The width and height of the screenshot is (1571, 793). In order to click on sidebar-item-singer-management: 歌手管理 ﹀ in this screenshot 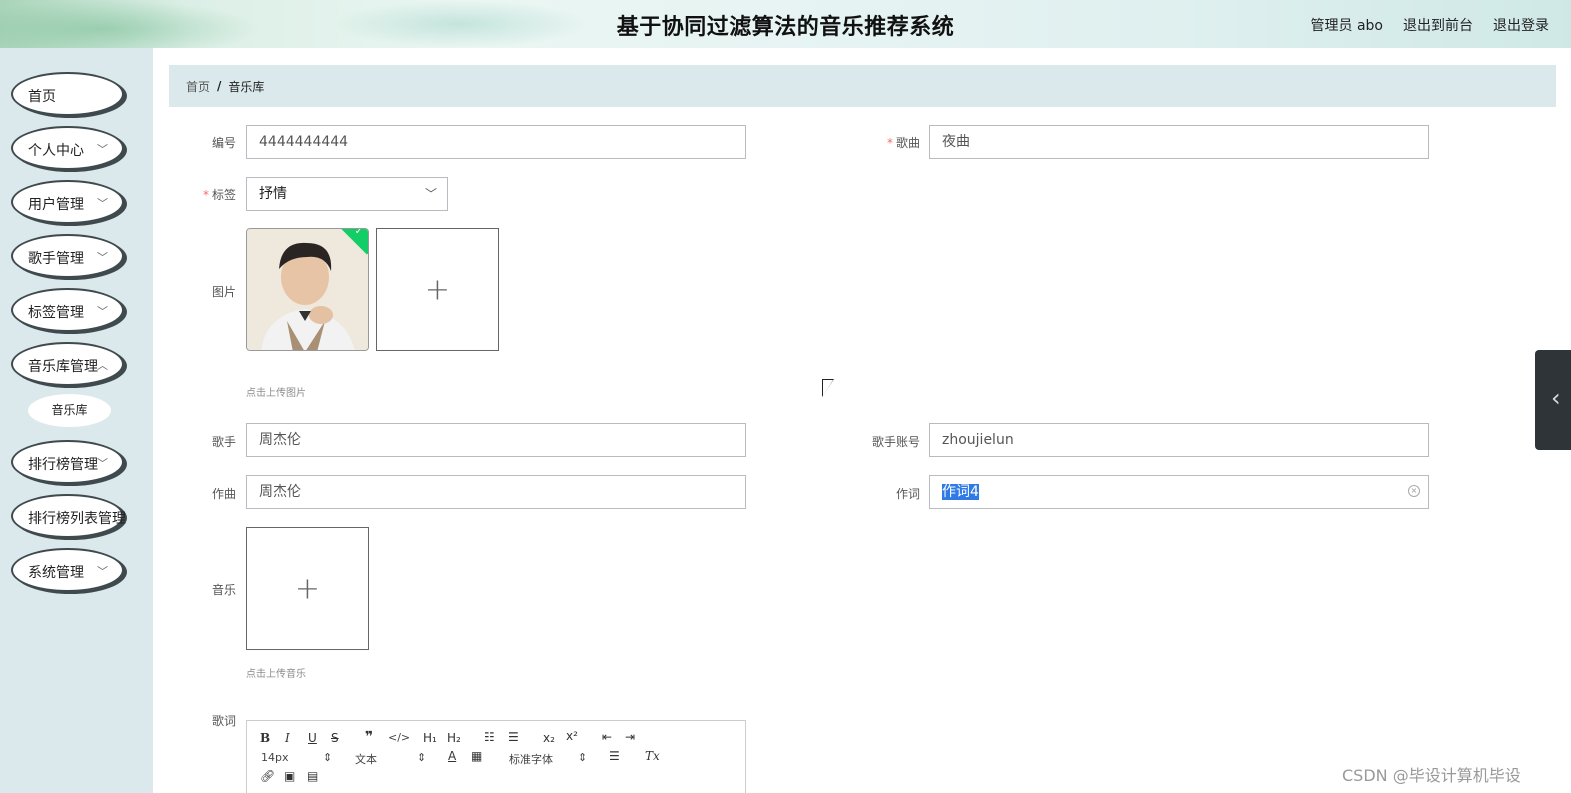, I will do `click(67, 256)`.